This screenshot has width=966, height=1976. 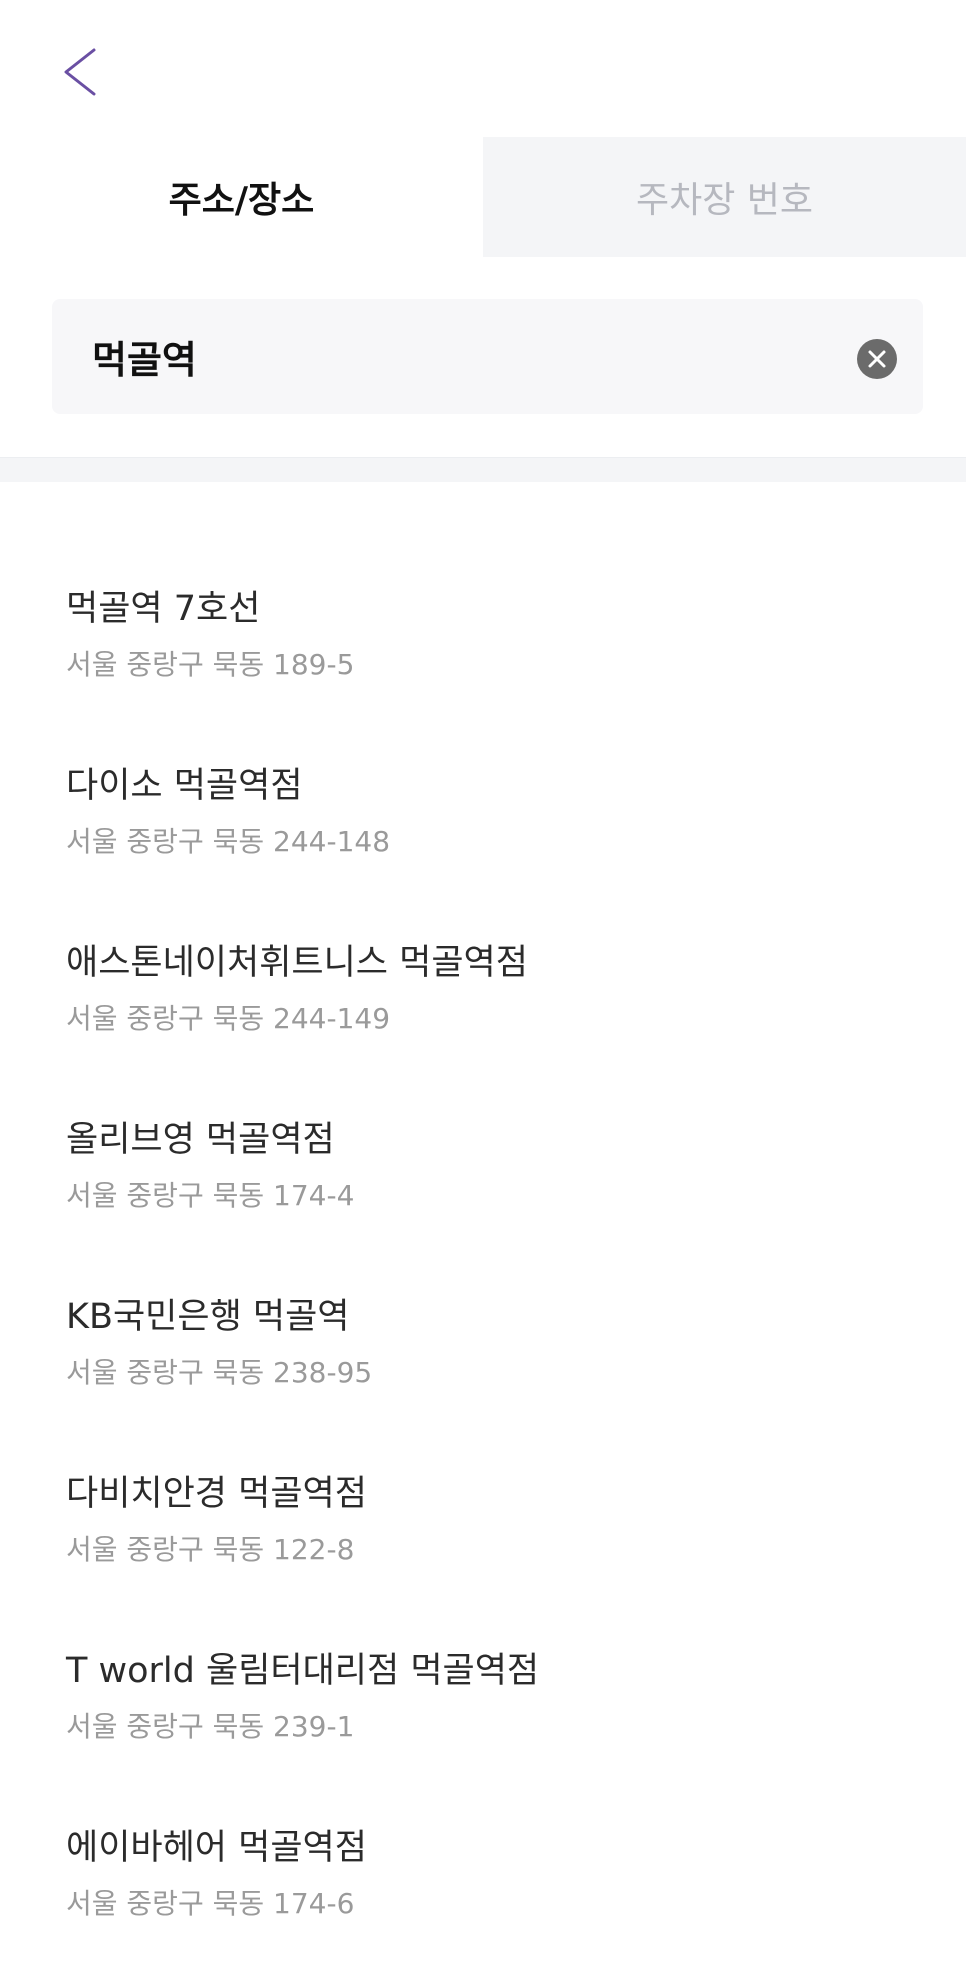 What do you see at coordinates (208, 1317) in the screenshot?
I see `result-title: KB국민은행 먹골역` at bounding box center [208, 1317].